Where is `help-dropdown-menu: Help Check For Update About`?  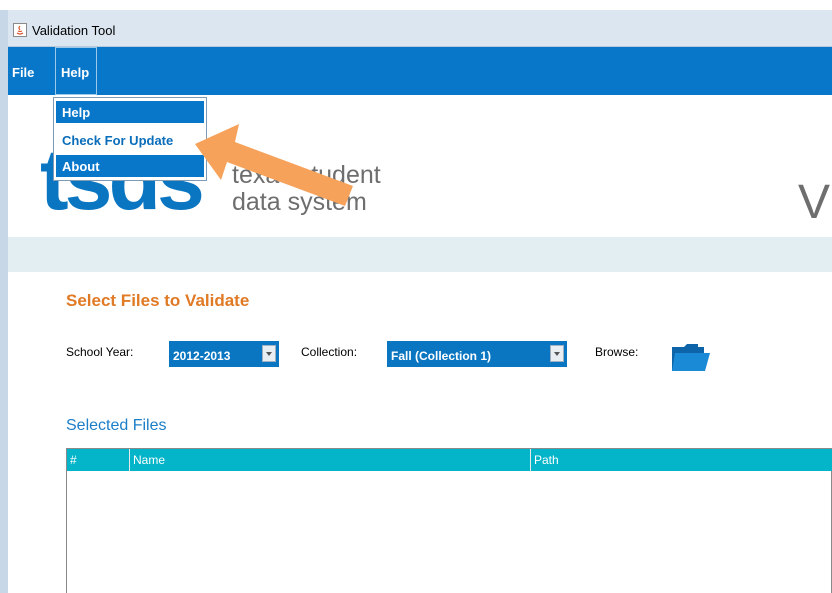 help-dropdown-menu: Help Check For Update About is located at coordinates (130, 139).